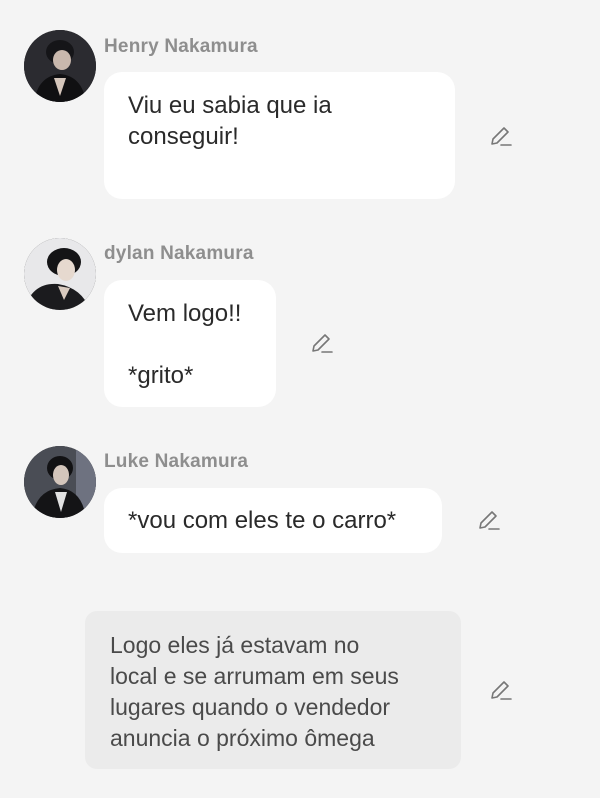  I want to click on sender-name: Luke Nakamura, so click(176, 461).